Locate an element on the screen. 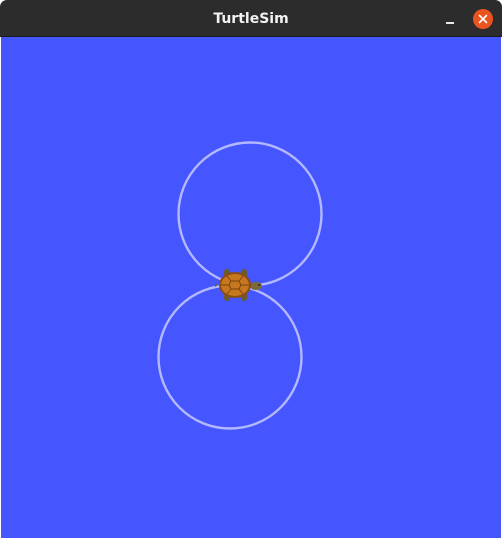 Image resolution: width=502 pixels, height=539 pixels. minimize-button is located at coordinates (450, 19).